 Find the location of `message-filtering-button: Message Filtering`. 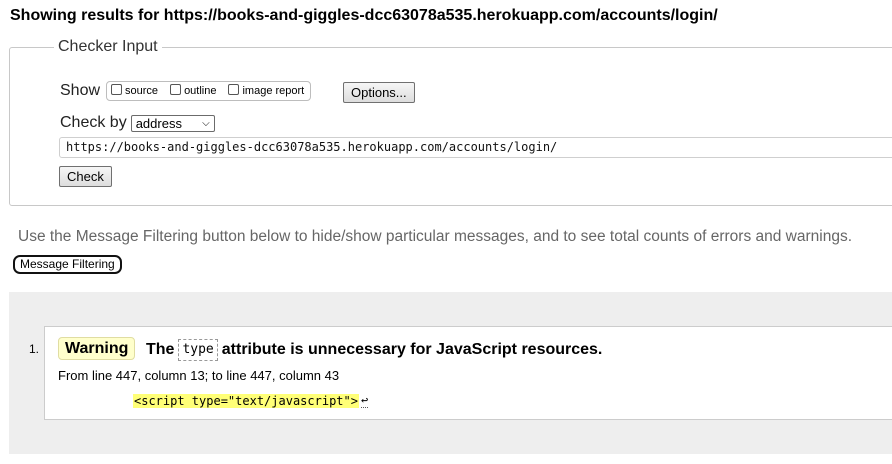

message-filtering-button: Message Filtering is located at coordinates (67, 264).